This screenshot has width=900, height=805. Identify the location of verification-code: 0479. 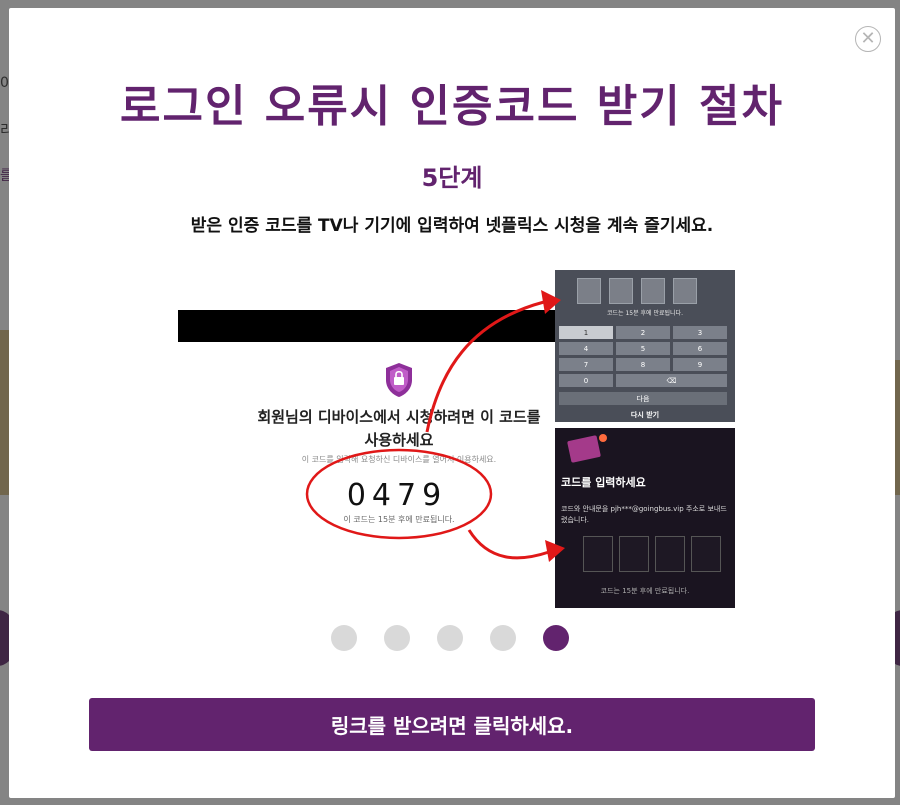
(397, 495).